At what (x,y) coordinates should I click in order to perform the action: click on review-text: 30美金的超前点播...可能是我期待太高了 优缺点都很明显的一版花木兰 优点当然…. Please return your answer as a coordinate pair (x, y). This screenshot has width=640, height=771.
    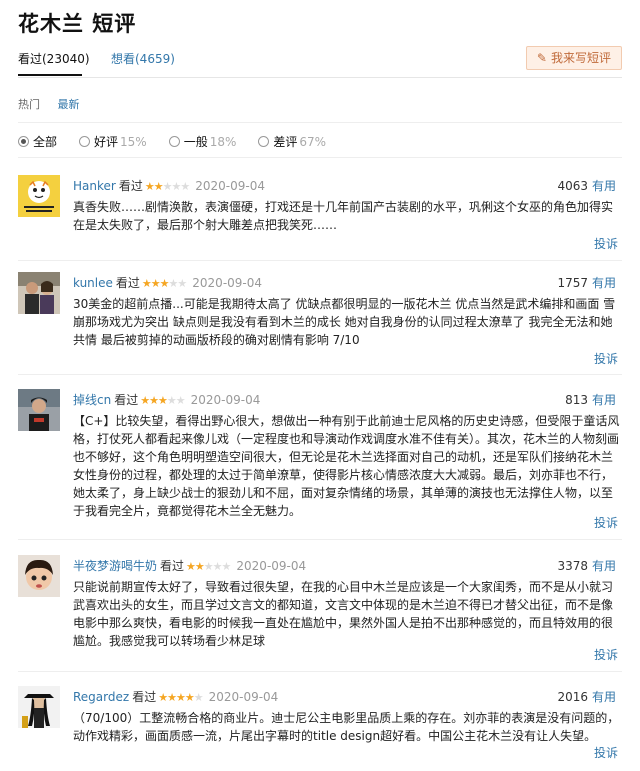
    Looking at the image, I should click on (344, 322).